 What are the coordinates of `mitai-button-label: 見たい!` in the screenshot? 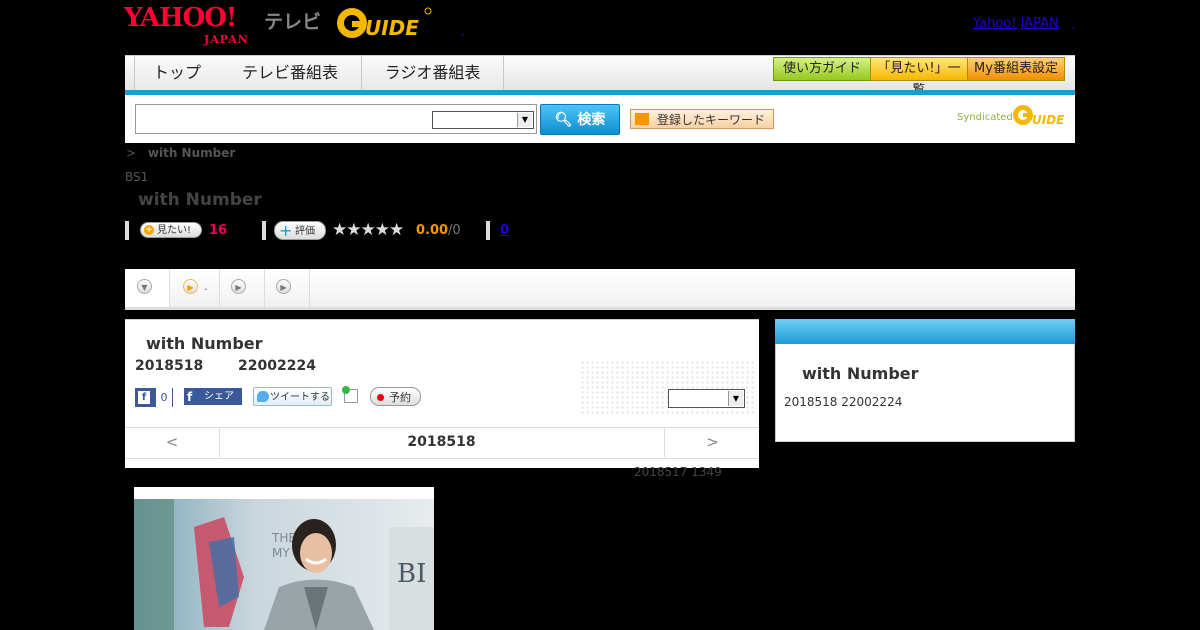 It's located at (174, 230).